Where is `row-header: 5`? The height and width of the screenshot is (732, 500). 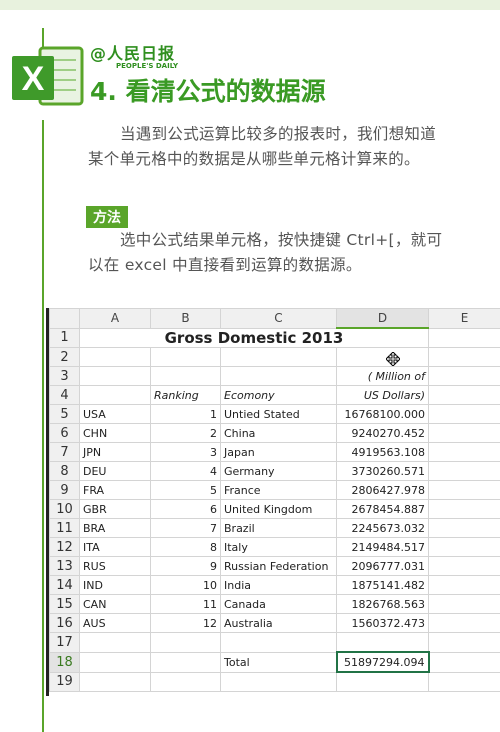
row-header: 5 is located at coordinates (64, 414).